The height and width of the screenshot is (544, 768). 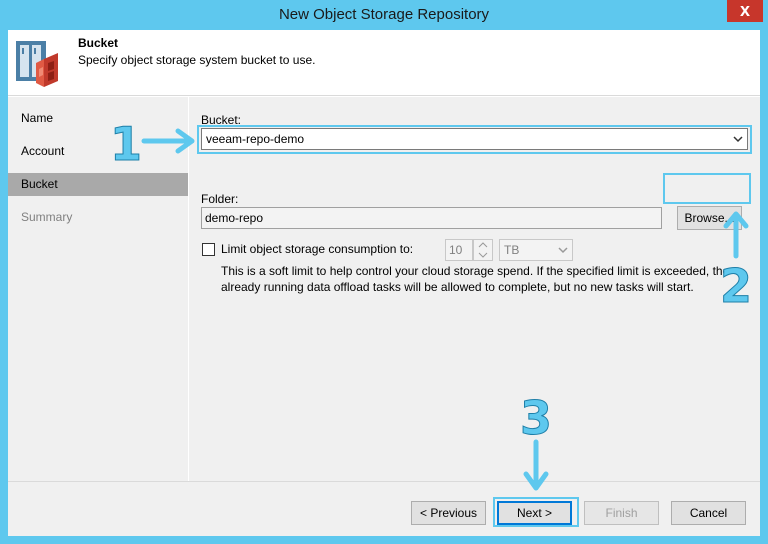 What do you see at coordinates (255, 139) in the screenshot?
I see `bucket-value: veeam-repo-demo` at bounding box center [255, 139].